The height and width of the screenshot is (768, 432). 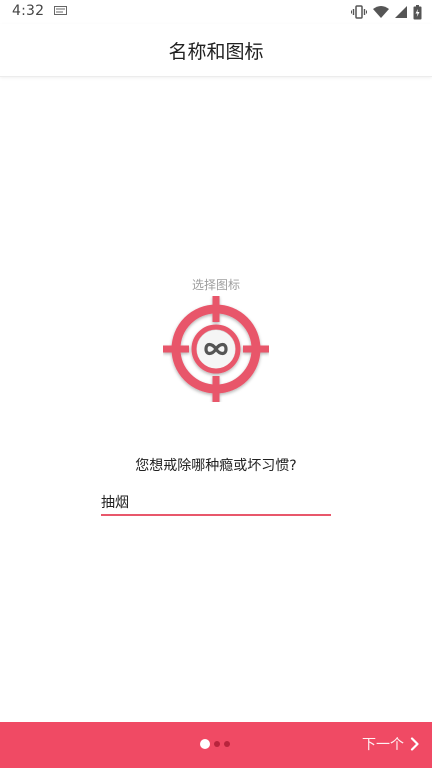 What do you see at coordinates (216, 349) in the screenshot?
I see `target-icon` at bounding box center [216, 349].